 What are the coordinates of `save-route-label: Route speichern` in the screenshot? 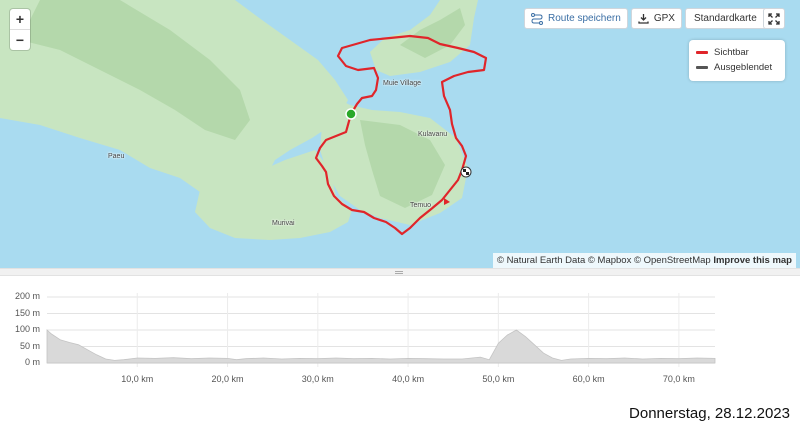 It's located at (584, 18).